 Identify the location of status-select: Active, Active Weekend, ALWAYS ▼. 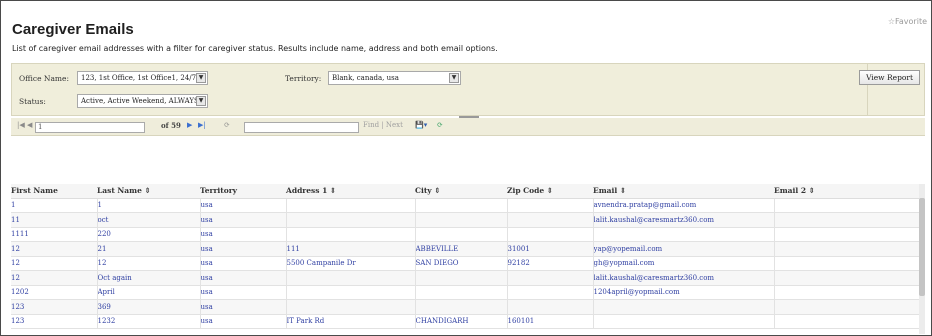
(142, 101).